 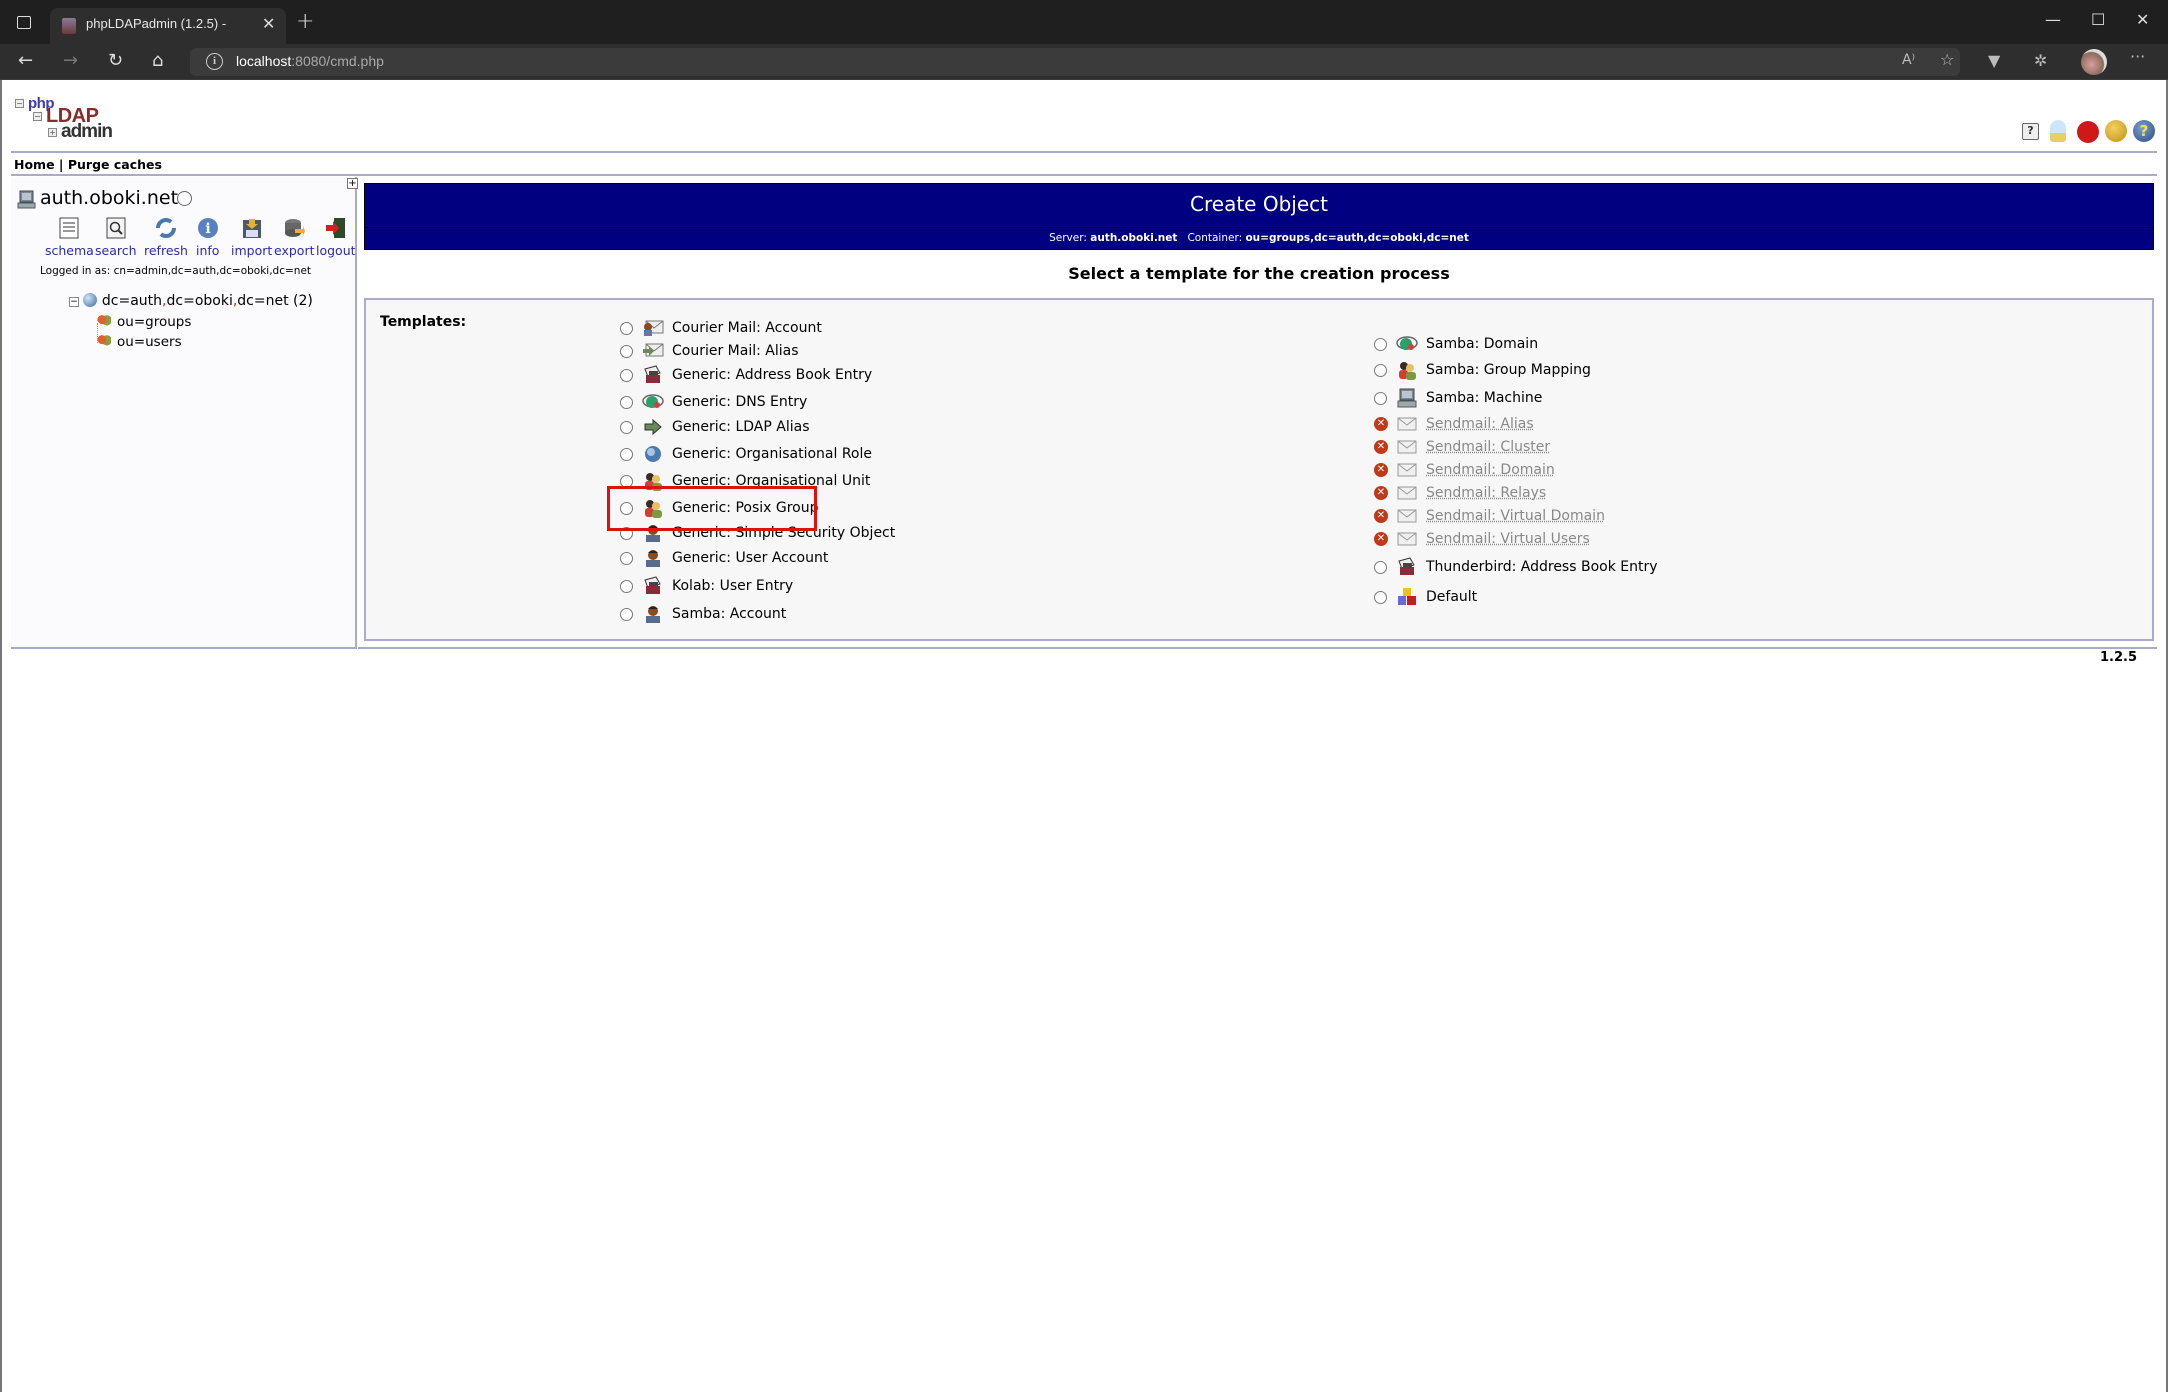 I want to click on template-option: Generic: Organisational Role, so click(x=746, y=454).